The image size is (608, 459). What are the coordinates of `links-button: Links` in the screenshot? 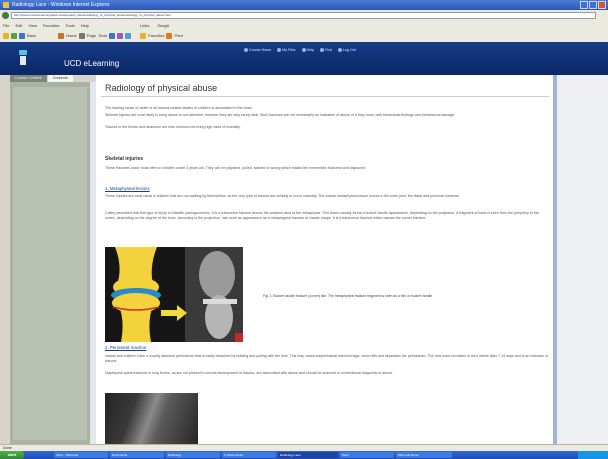 It's located at (144, 25).